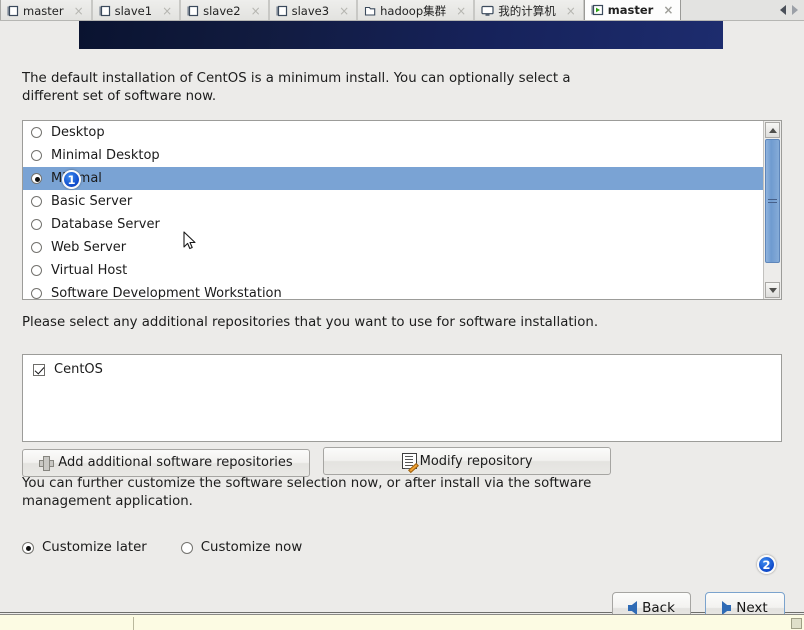 The image size is (804, 630). I want to click on scroll-down-button, so click(772, 290).